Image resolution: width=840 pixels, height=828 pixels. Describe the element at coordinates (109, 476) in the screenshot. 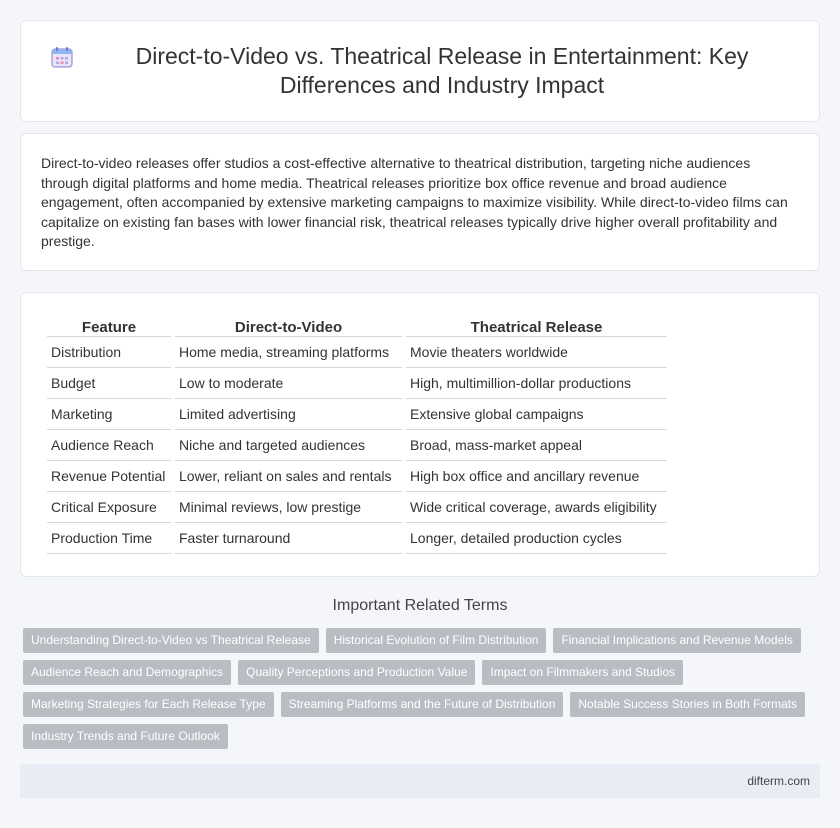

I see `table-cell: Revenue Potential` at that location.